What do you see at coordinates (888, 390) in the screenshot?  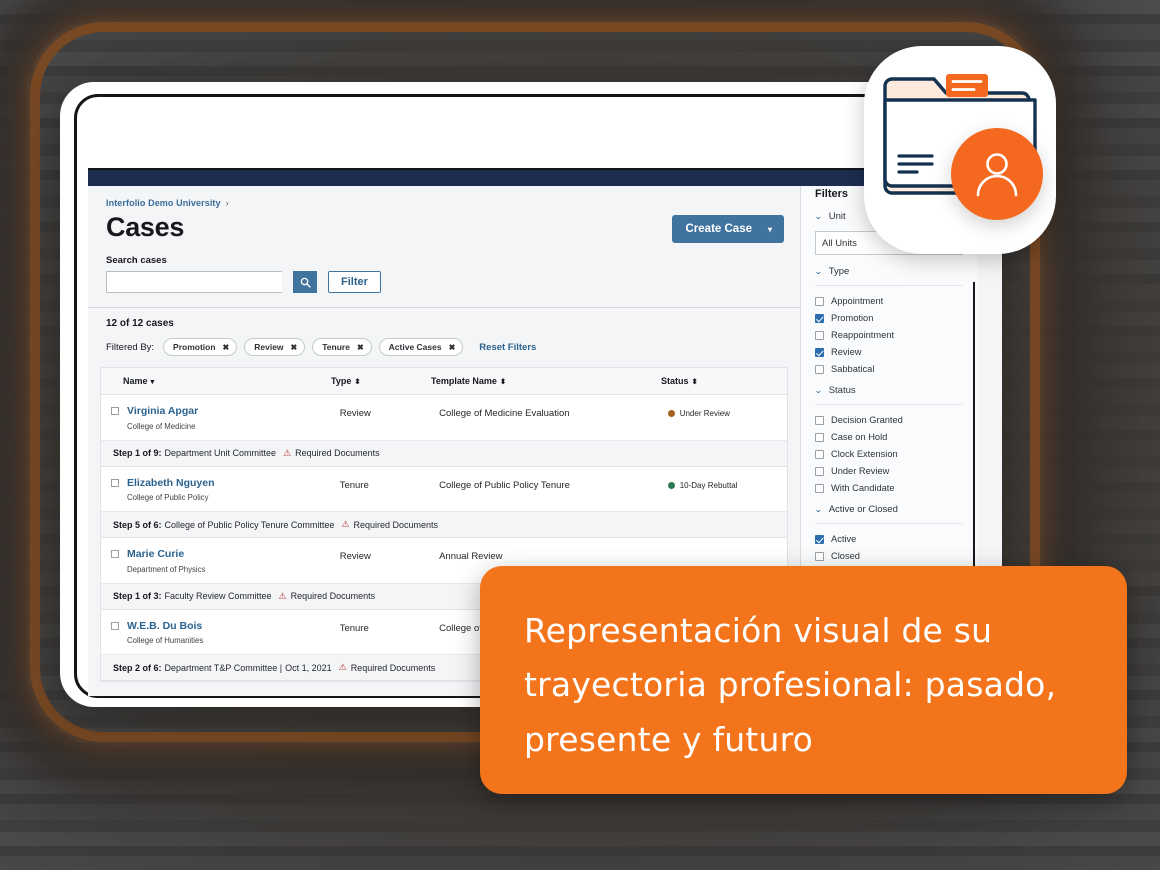 I see `filter-group-header: ⌄ Status` at bounding box center [888, 390].